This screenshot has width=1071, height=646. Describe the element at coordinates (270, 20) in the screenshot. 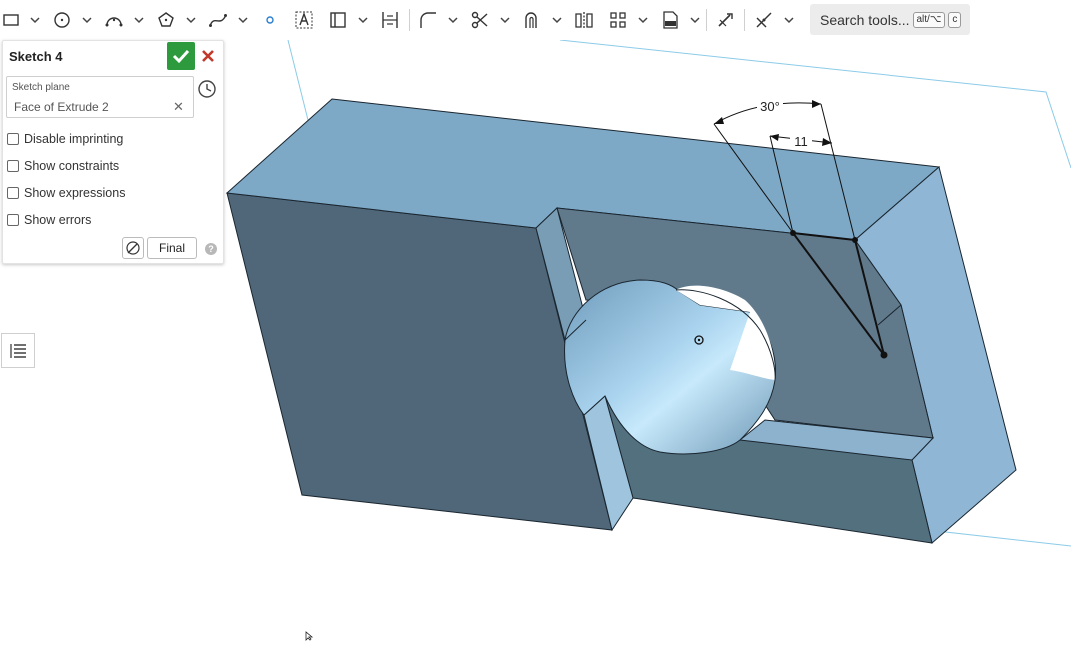

I see `point-icon` at that location.